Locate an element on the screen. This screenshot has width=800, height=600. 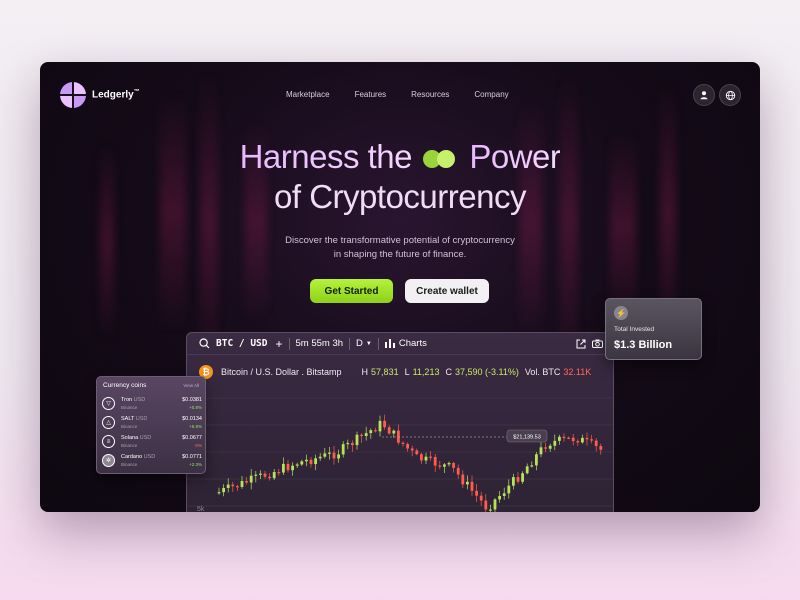
chart-symbol-title: Bitcoin / U.S. Dollar . Bitstamp is located at coordinates (281, 372).